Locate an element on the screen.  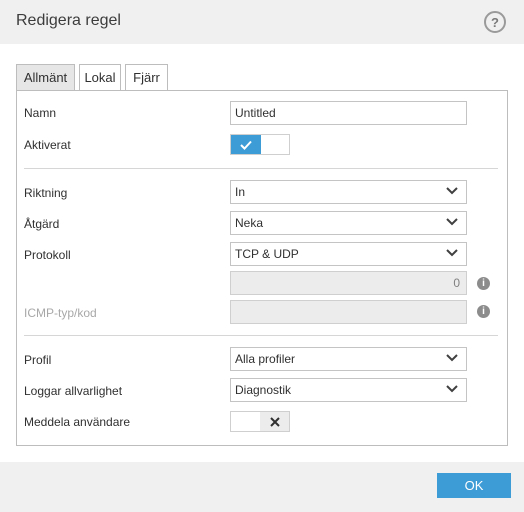
action-select: Neka is located at coordinates (348, 223).